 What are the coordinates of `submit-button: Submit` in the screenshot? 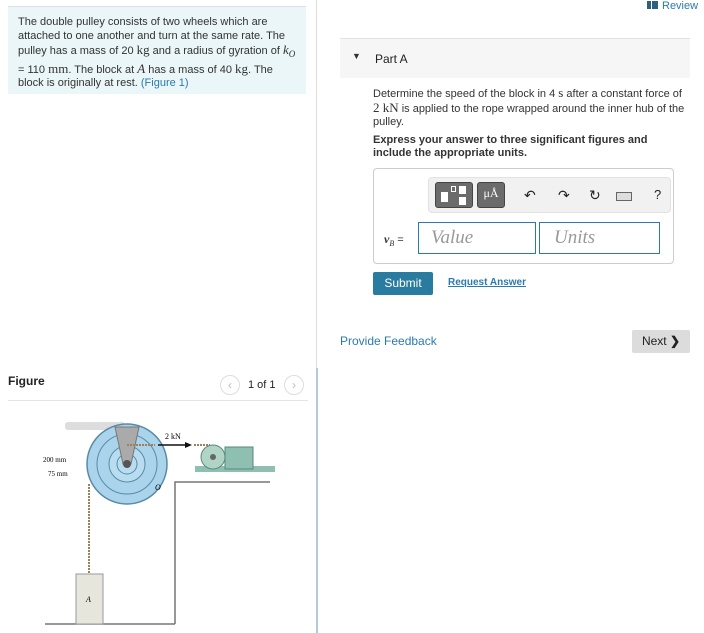 It's located at (403, 283).